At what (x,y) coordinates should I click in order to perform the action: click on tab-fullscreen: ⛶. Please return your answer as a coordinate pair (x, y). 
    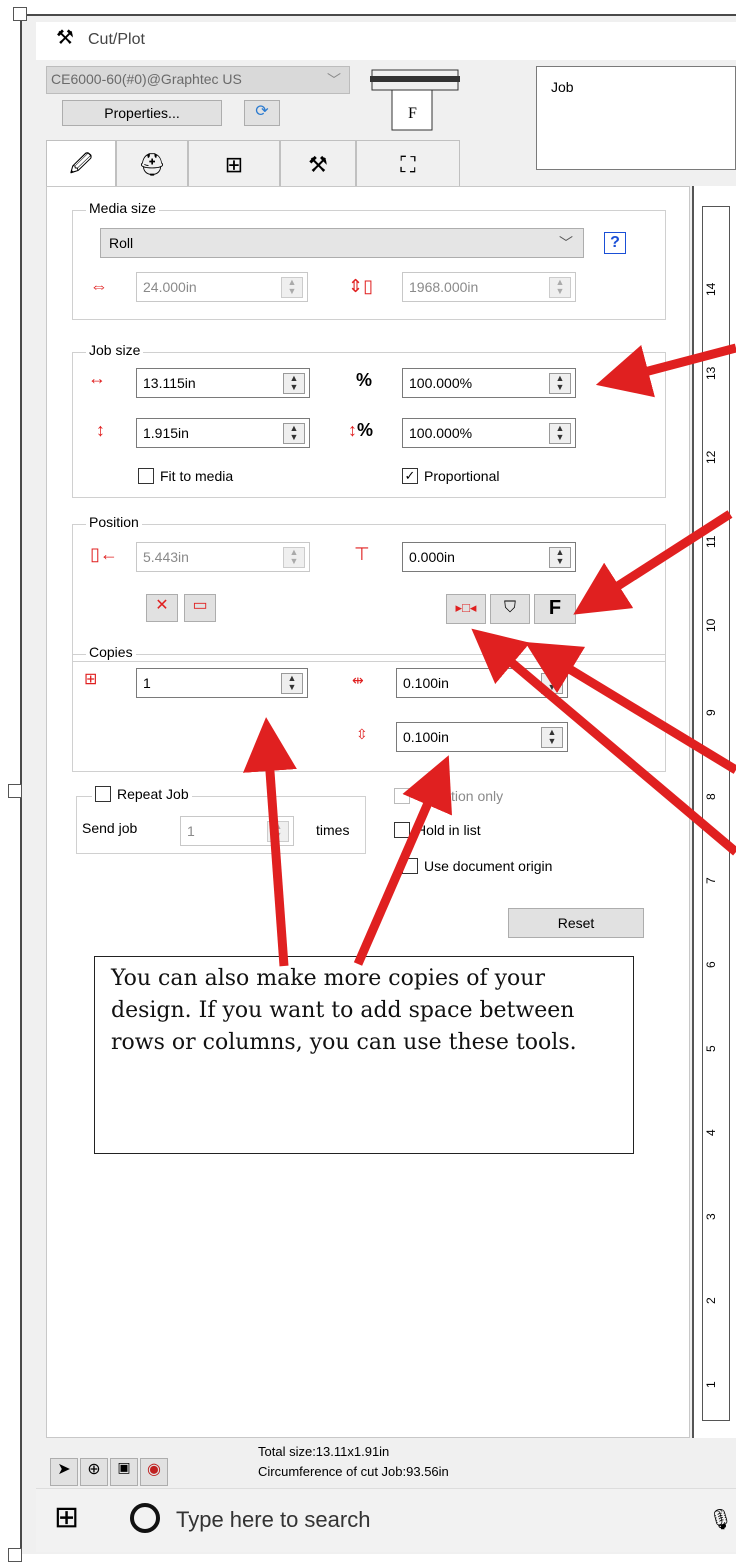
    Looking at the image, I should click on (408, 164).